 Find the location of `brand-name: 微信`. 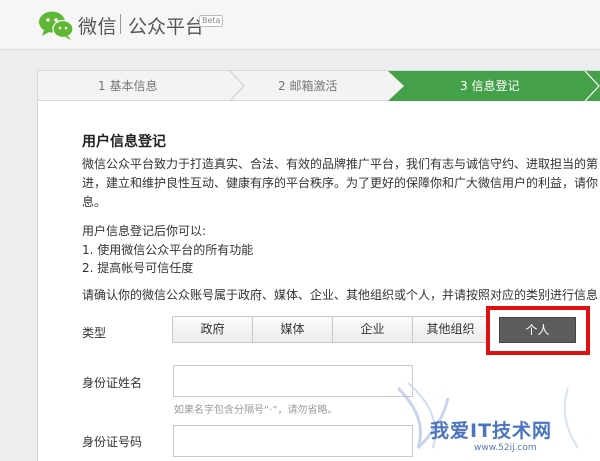

brand-name: 微信 is located at coordinates (98, 27).